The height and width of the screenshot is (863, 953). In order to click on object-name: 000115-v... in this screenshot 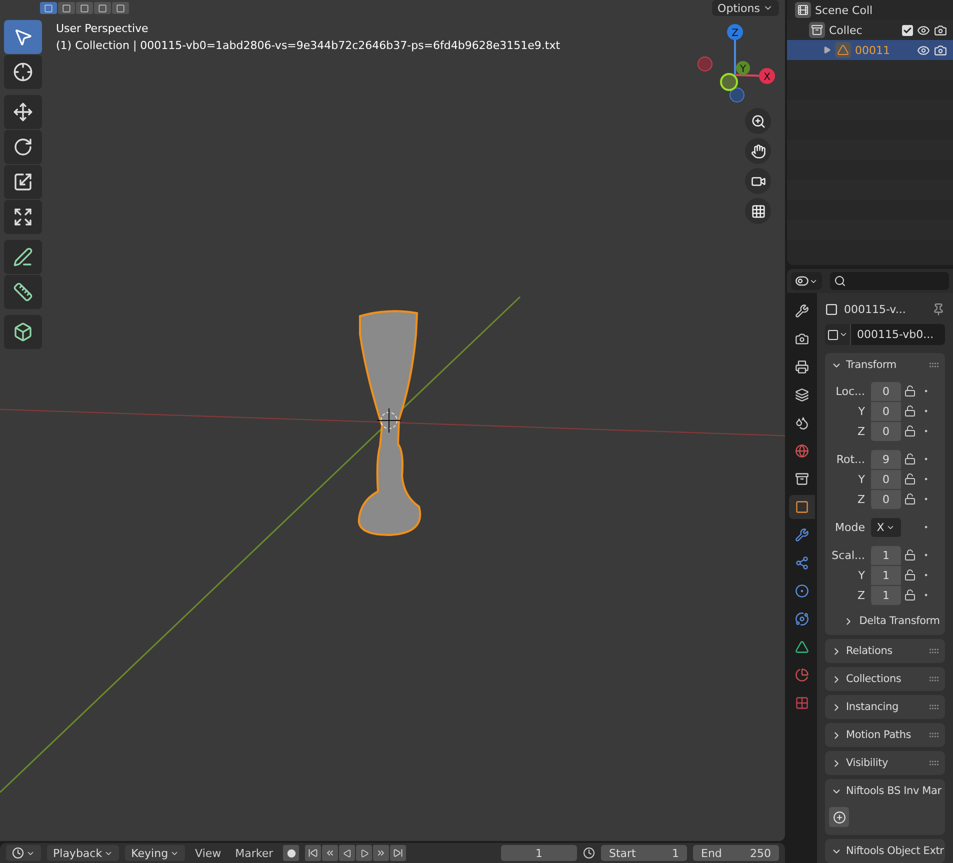, I will do `click(875, 309)`.